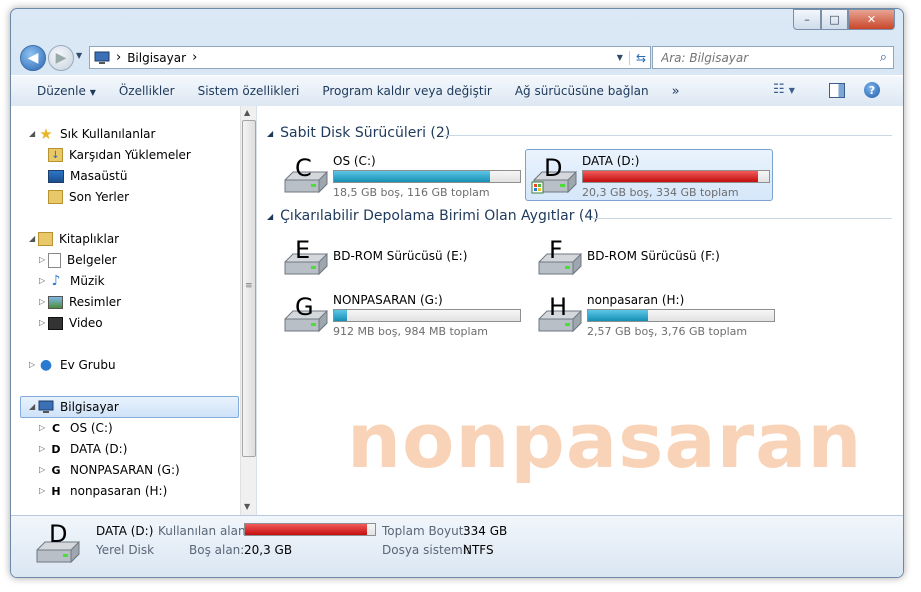 This screenshot has width=921, height=592. I want to click on view-options-icon: ☷ ▼, so click(784, 89).